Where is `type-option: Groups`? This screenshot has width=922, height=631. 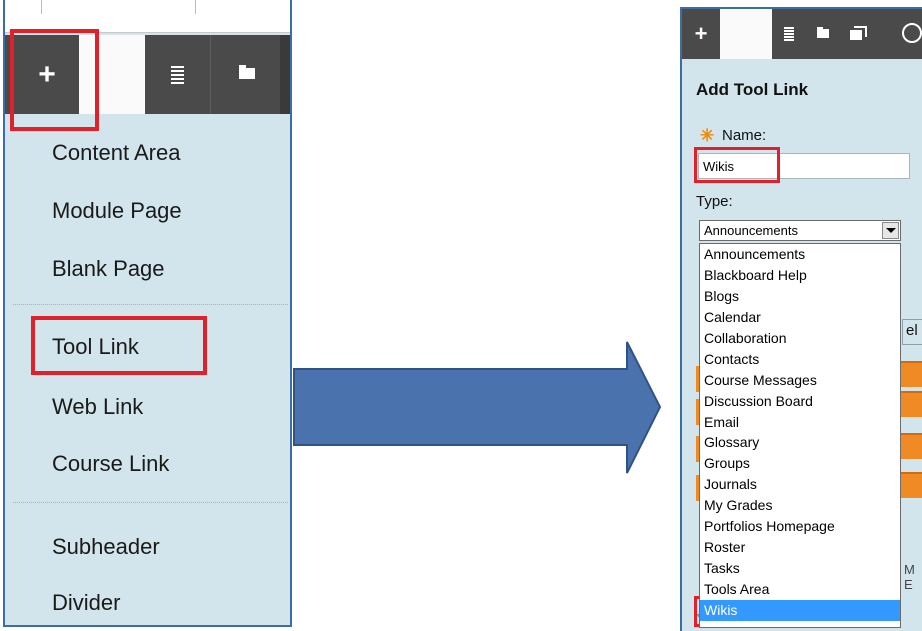 type-option: Groups is located at coordinates (800, 463).